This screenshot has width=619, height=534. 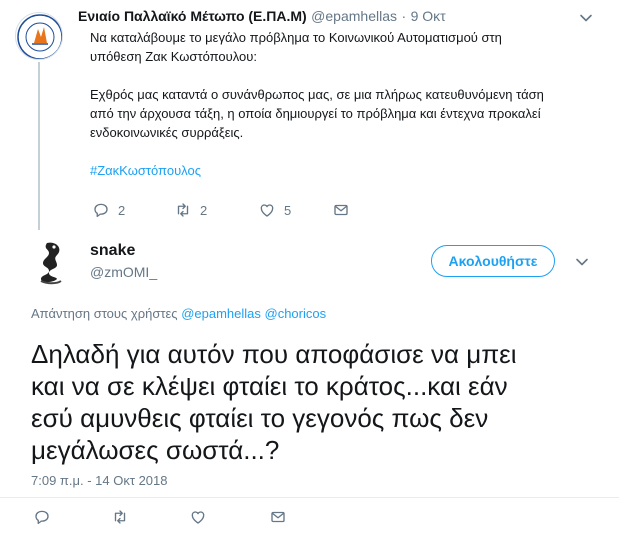 I want to click on like-count: 5, so click(x=288, y=210).